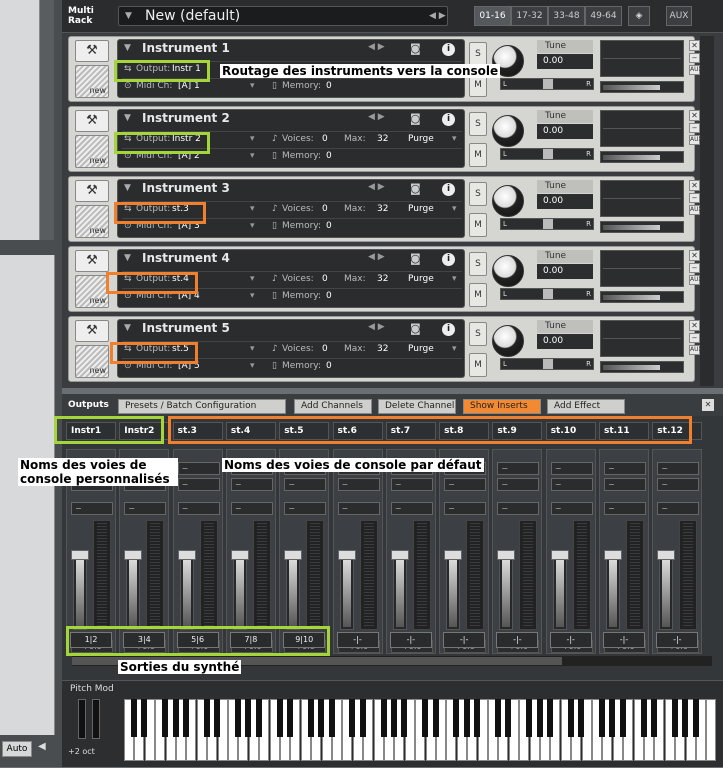 This screenshot has height=768, width=723. I want to click on page-tab: 17-32, so click(529, 16).